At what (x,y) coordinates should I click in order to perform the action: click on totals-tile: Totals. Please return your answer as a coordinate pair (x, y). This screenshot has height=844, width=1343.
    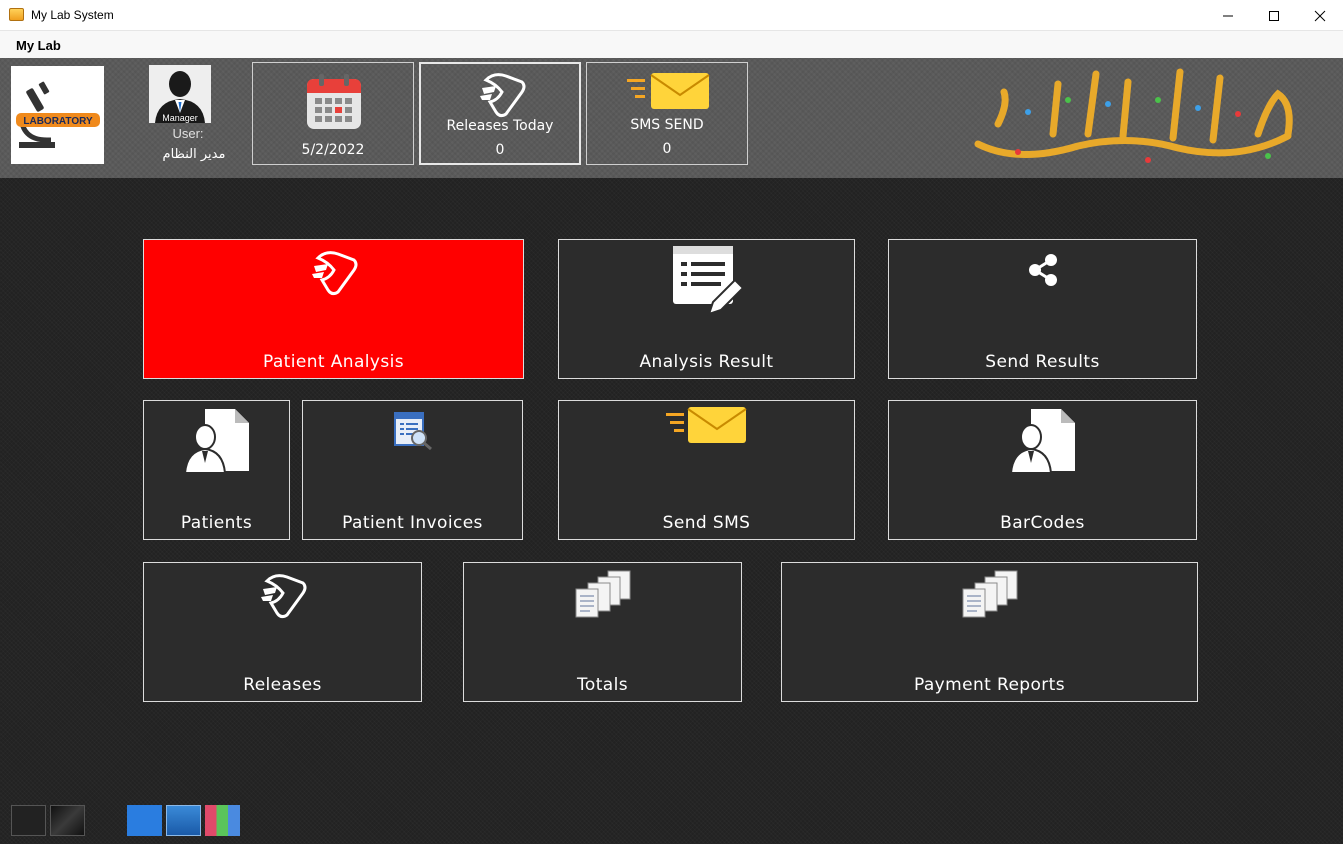
    Looking at the image, I should click on (602, 632).